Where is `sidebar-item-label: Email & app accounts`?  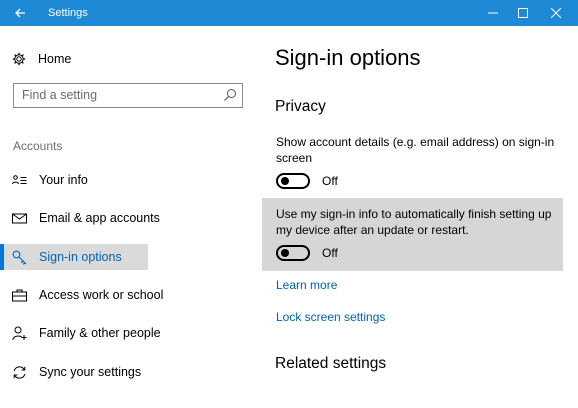 sidebar-item-label: Email & app accounts is located at coordinates (99, 218).